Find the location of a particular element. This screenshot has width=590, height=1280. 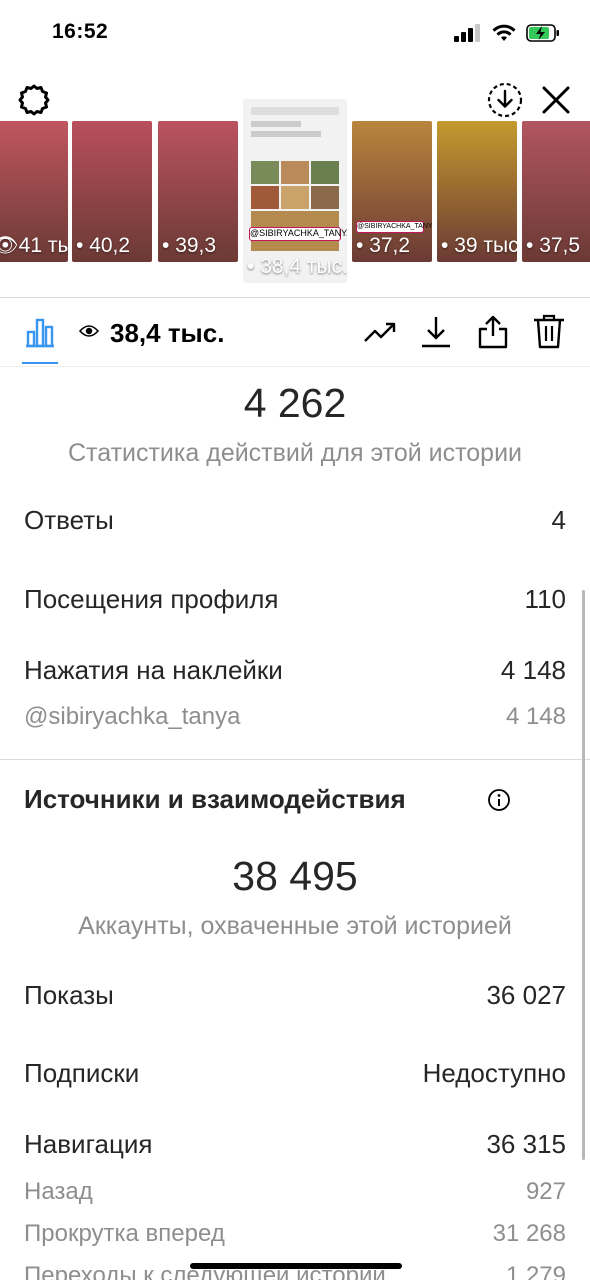

stat-row-back: Назад 927 is located at coordinates (295, 1192).